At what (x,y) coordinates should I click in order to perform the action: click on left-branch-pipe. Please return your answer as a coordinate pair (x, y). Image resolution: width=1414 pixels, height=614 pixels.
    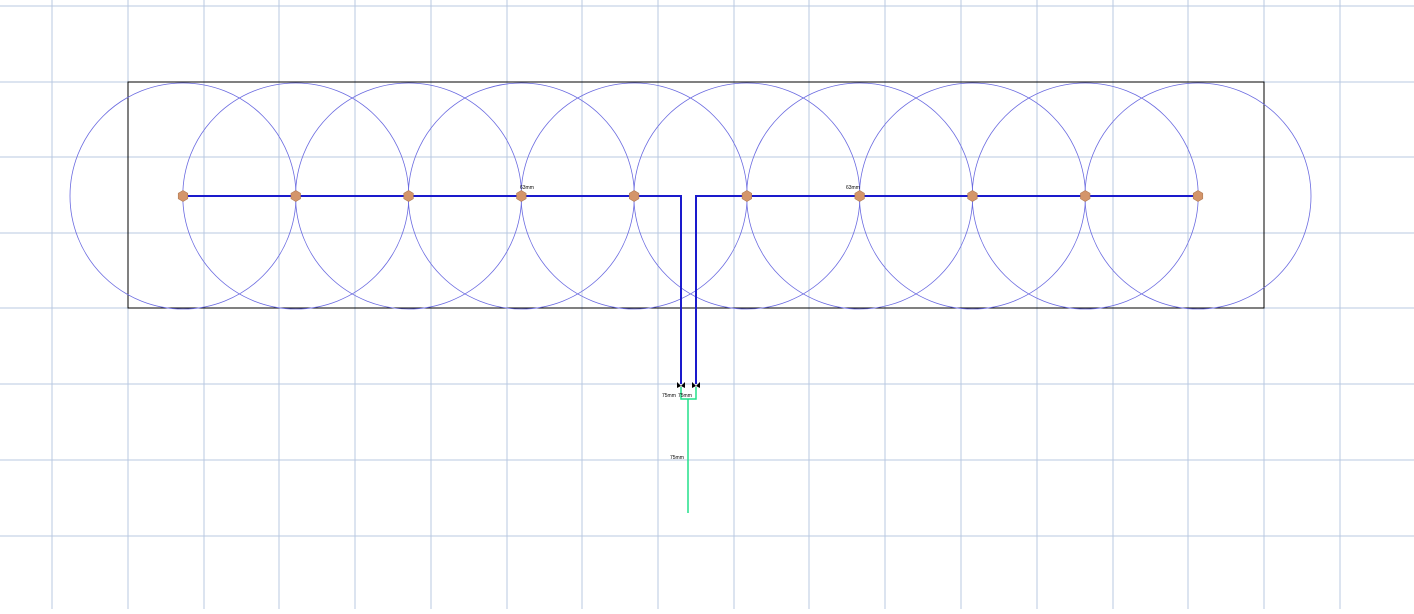
    Looking at the image, I should click on (432, 289).